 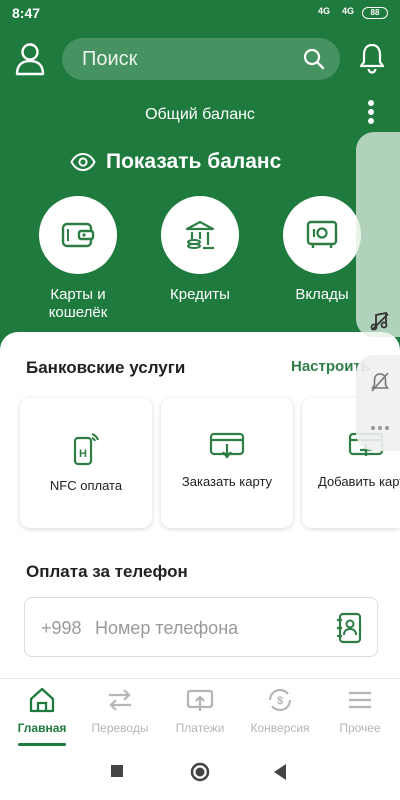 I want to click on profile-icon, so click(x=30, y=59).